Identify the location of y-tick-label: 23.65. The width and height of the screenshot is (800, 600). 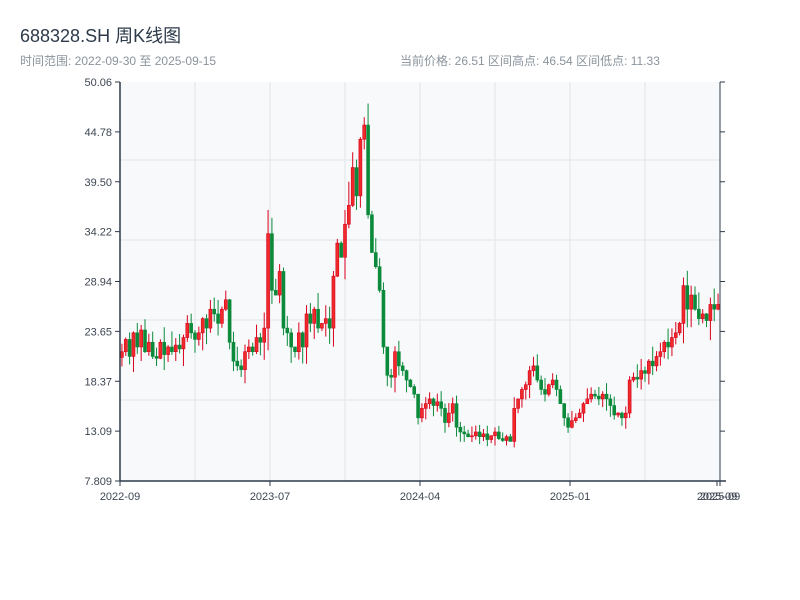
(98, 332).